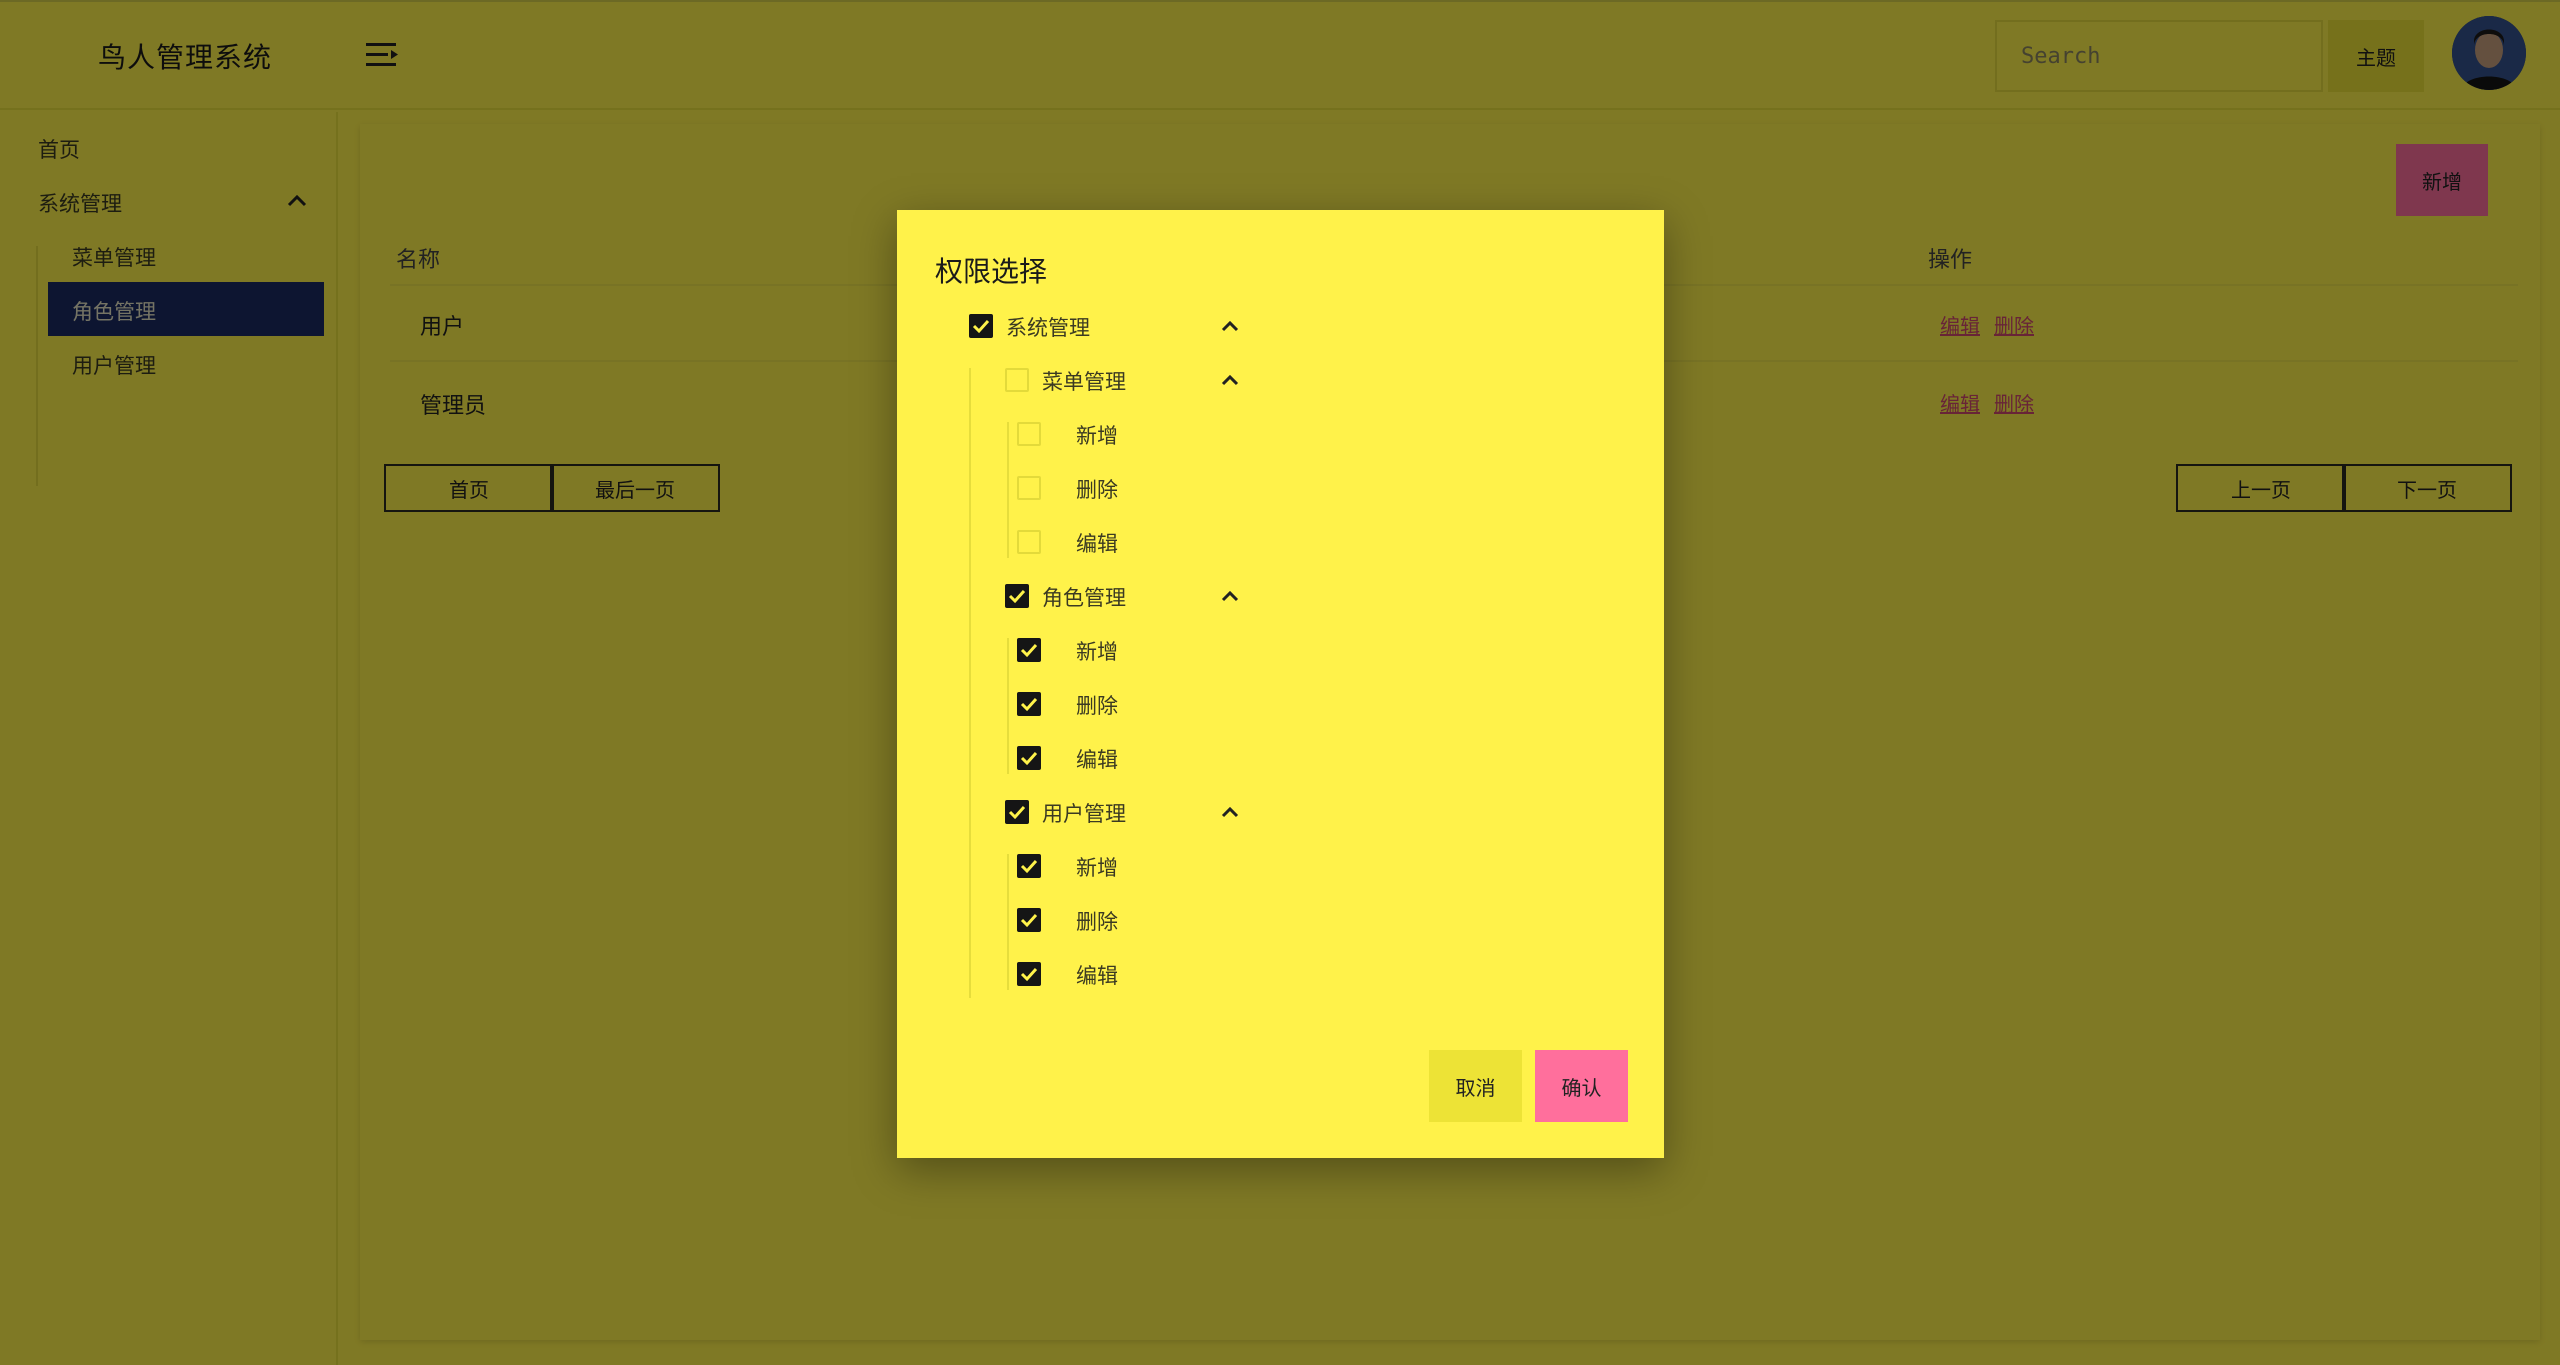 The height and width of the screenshot is (1365, 2560). I want to click on confirm-button: 确认, so click(1581, 1086).